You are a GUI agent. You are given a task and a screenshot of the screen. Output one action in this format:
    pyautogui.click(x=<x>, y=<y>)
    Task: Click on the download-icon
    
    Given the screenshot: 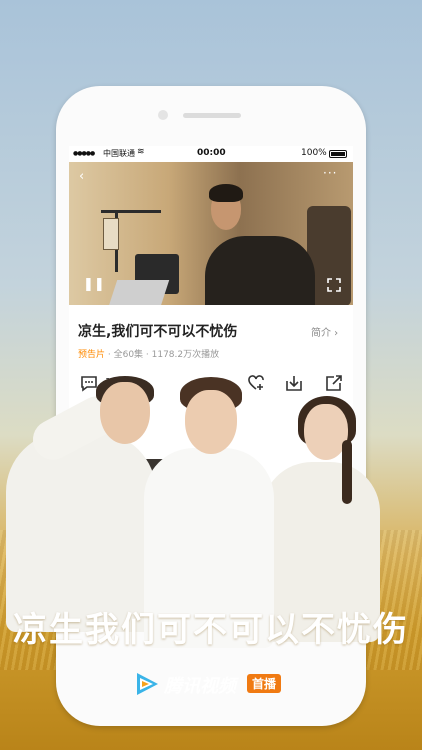 What is the action you would take?
    pyautogui.click(x=294, y=383)
    